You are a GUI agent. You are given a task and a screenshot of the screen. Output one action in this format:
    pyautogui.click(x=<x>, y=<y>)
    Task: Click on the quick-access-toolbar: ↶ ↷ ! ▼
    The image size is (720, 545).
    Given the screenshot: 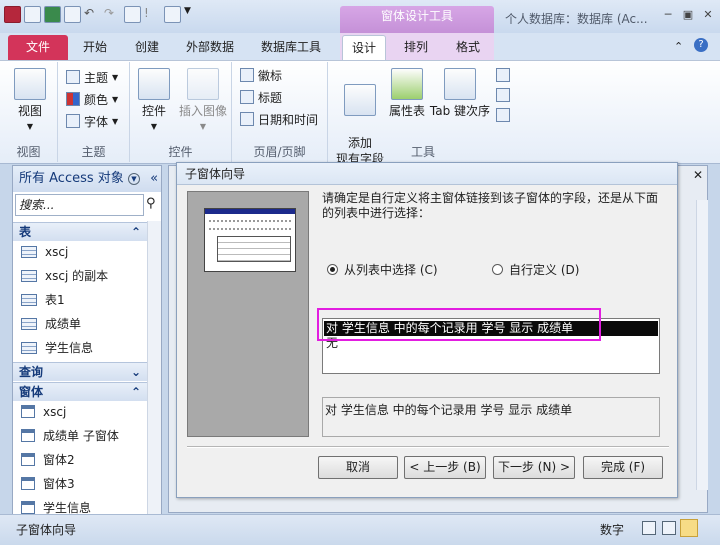 What is the action you would take?
    pyautogui.click(x=102, y=14)
    